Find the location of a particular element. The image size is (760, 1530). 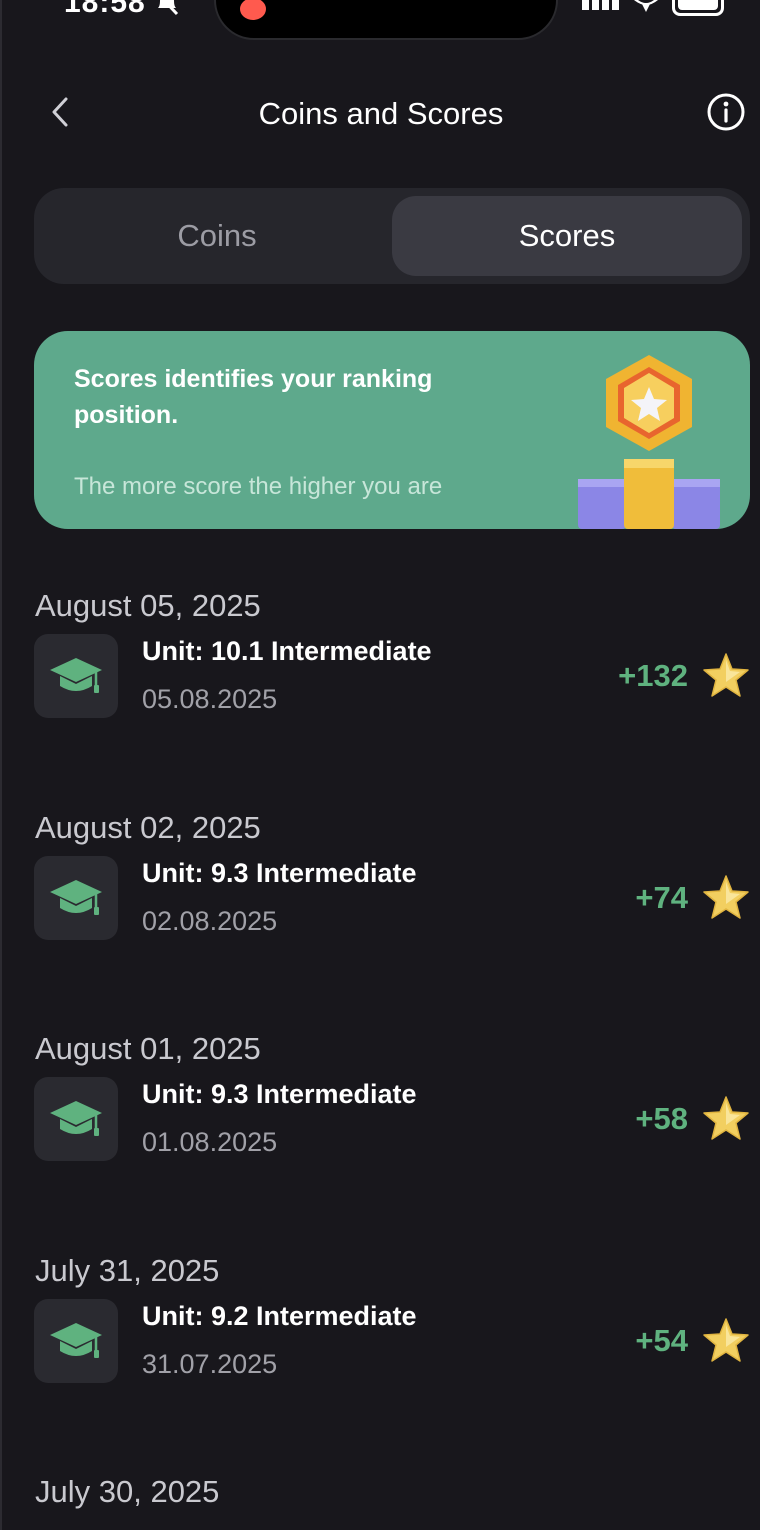

segmented-control: Coins Scores is located at coordinates (392, 236).